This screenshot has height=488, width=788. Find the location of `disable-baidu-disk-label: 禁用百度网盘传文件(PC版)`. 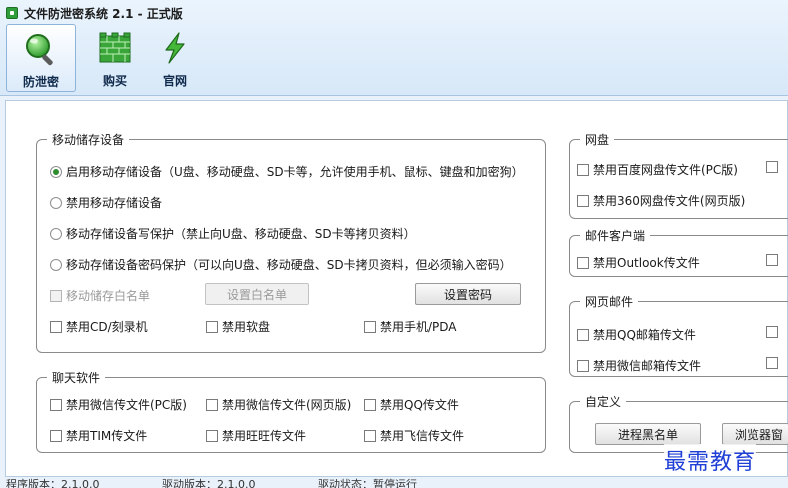

disable-baidu-disk-label: 禁用百度网盘传文件(PC版) is located at coordinates (665, 170).